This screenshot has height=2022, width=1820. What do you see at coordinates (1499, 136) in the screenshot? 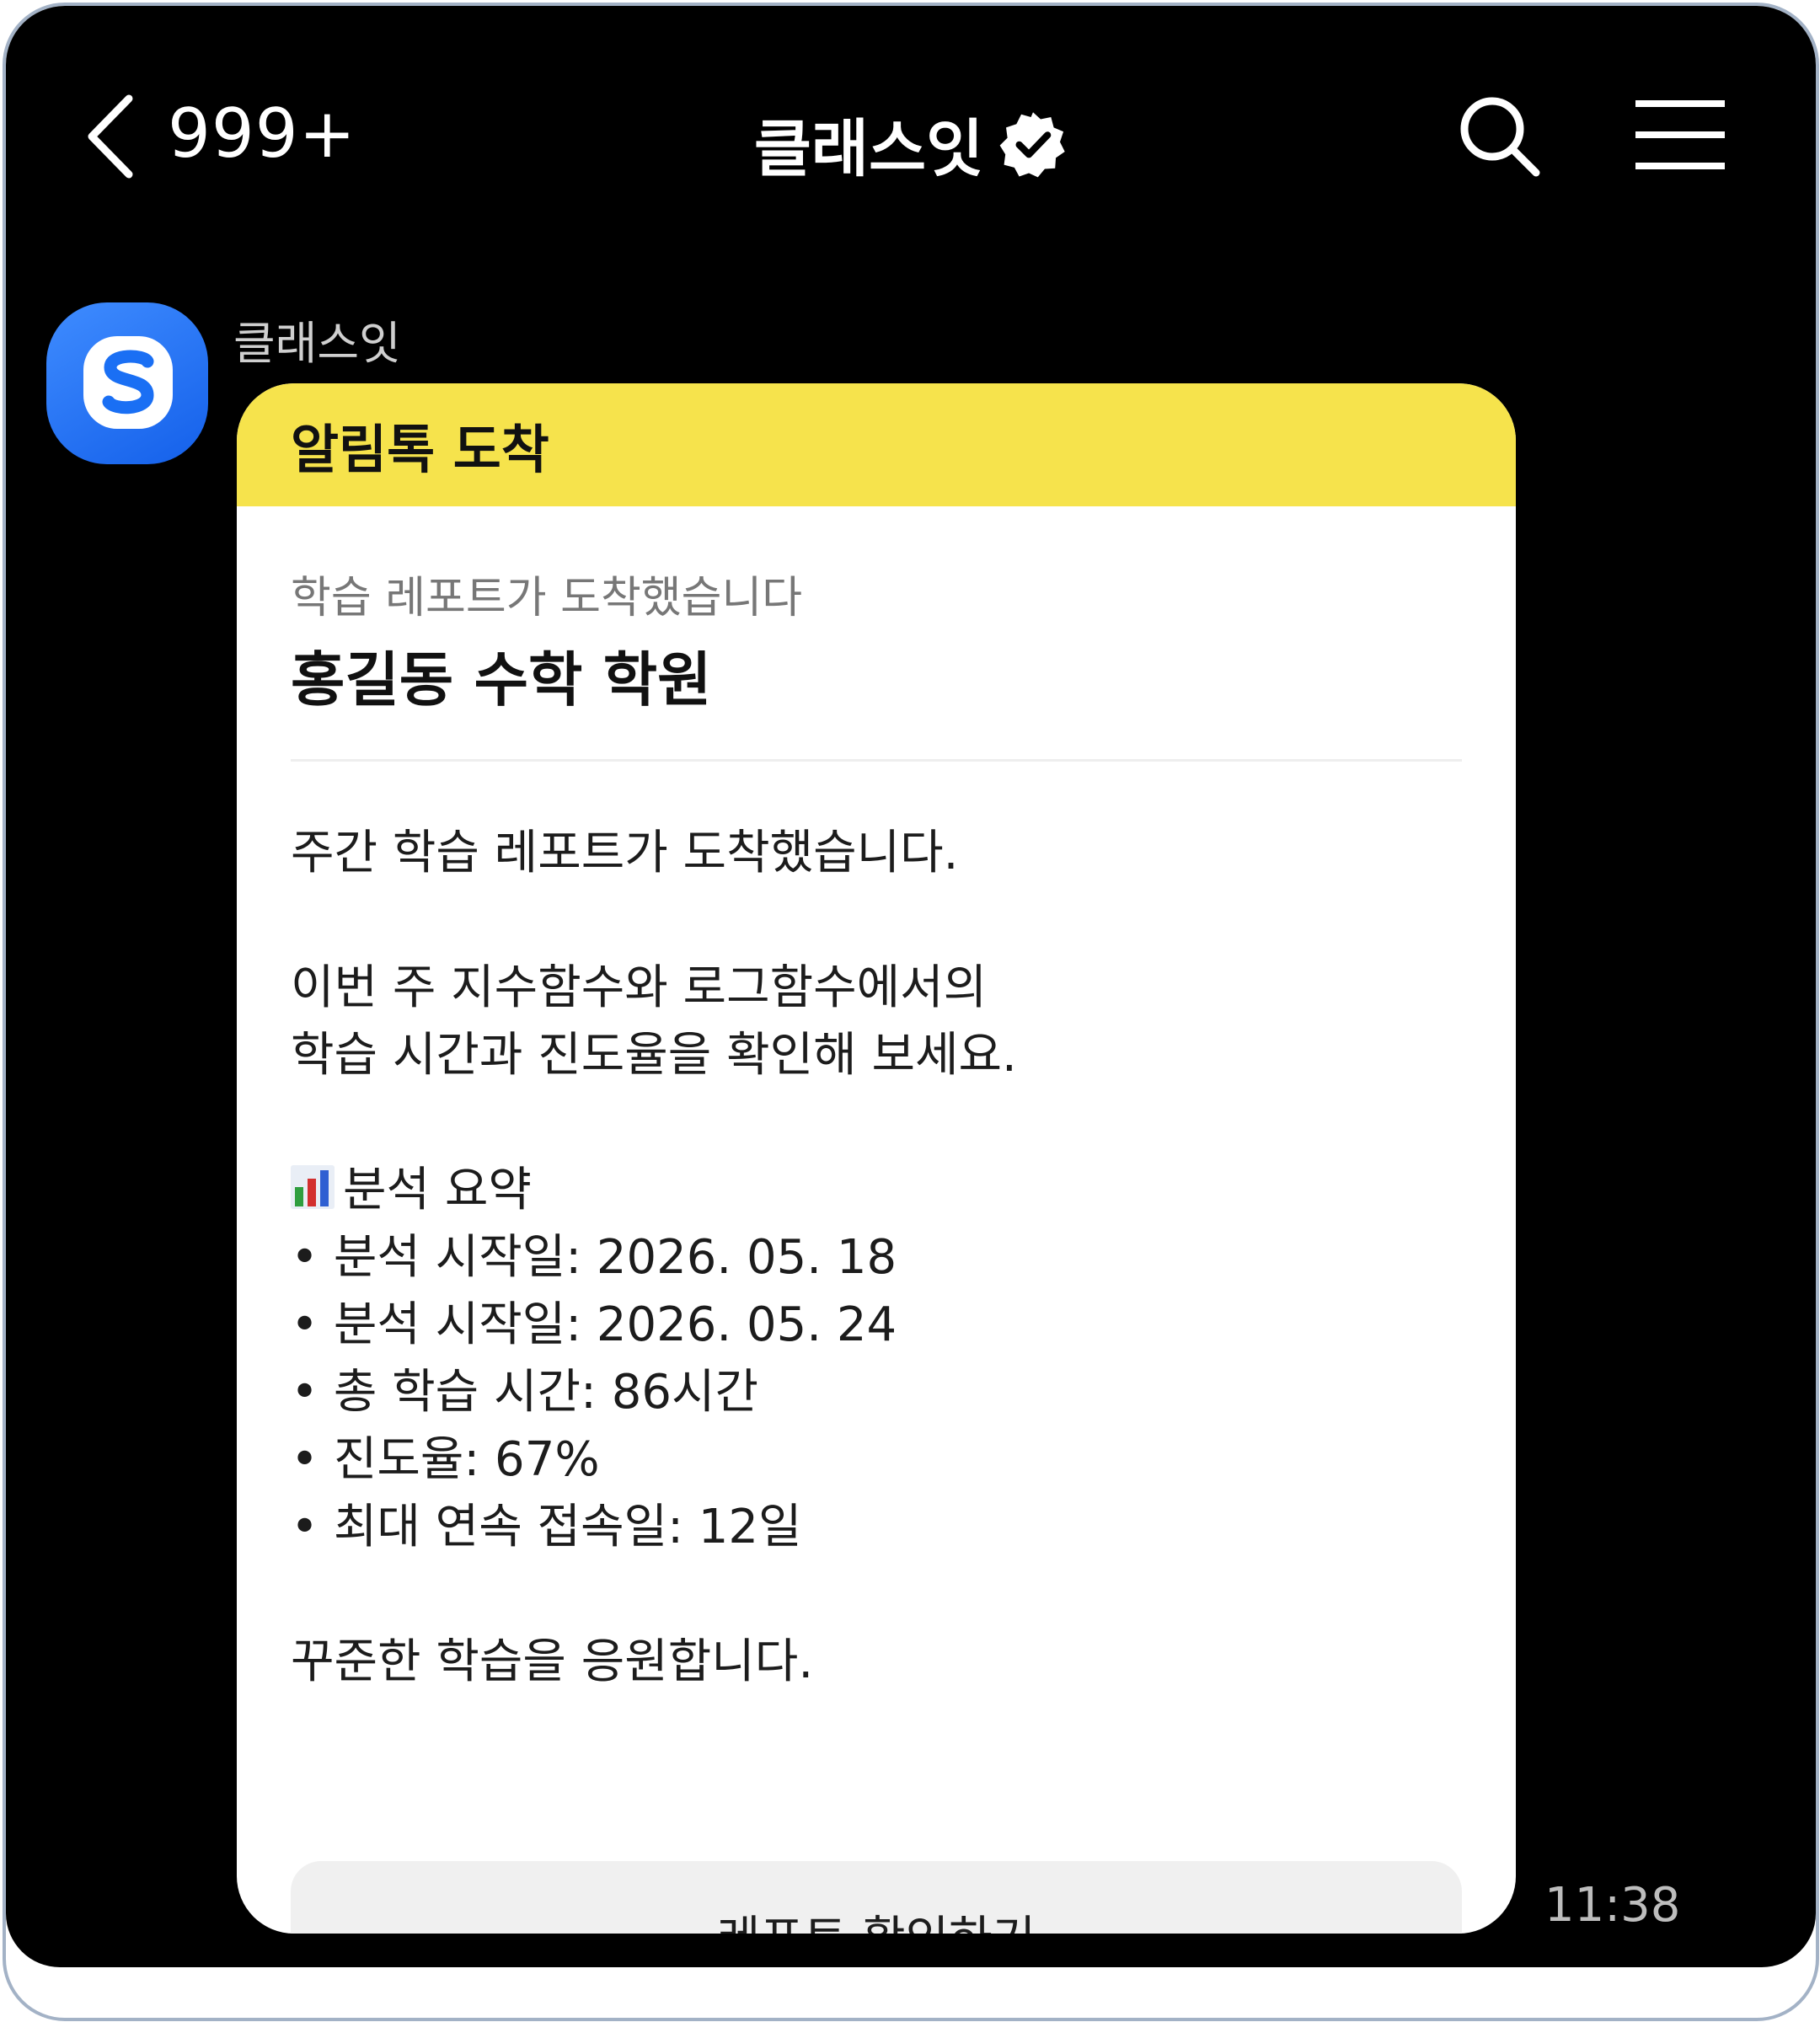
I see `search-button` at bounding box center [1499, 136].